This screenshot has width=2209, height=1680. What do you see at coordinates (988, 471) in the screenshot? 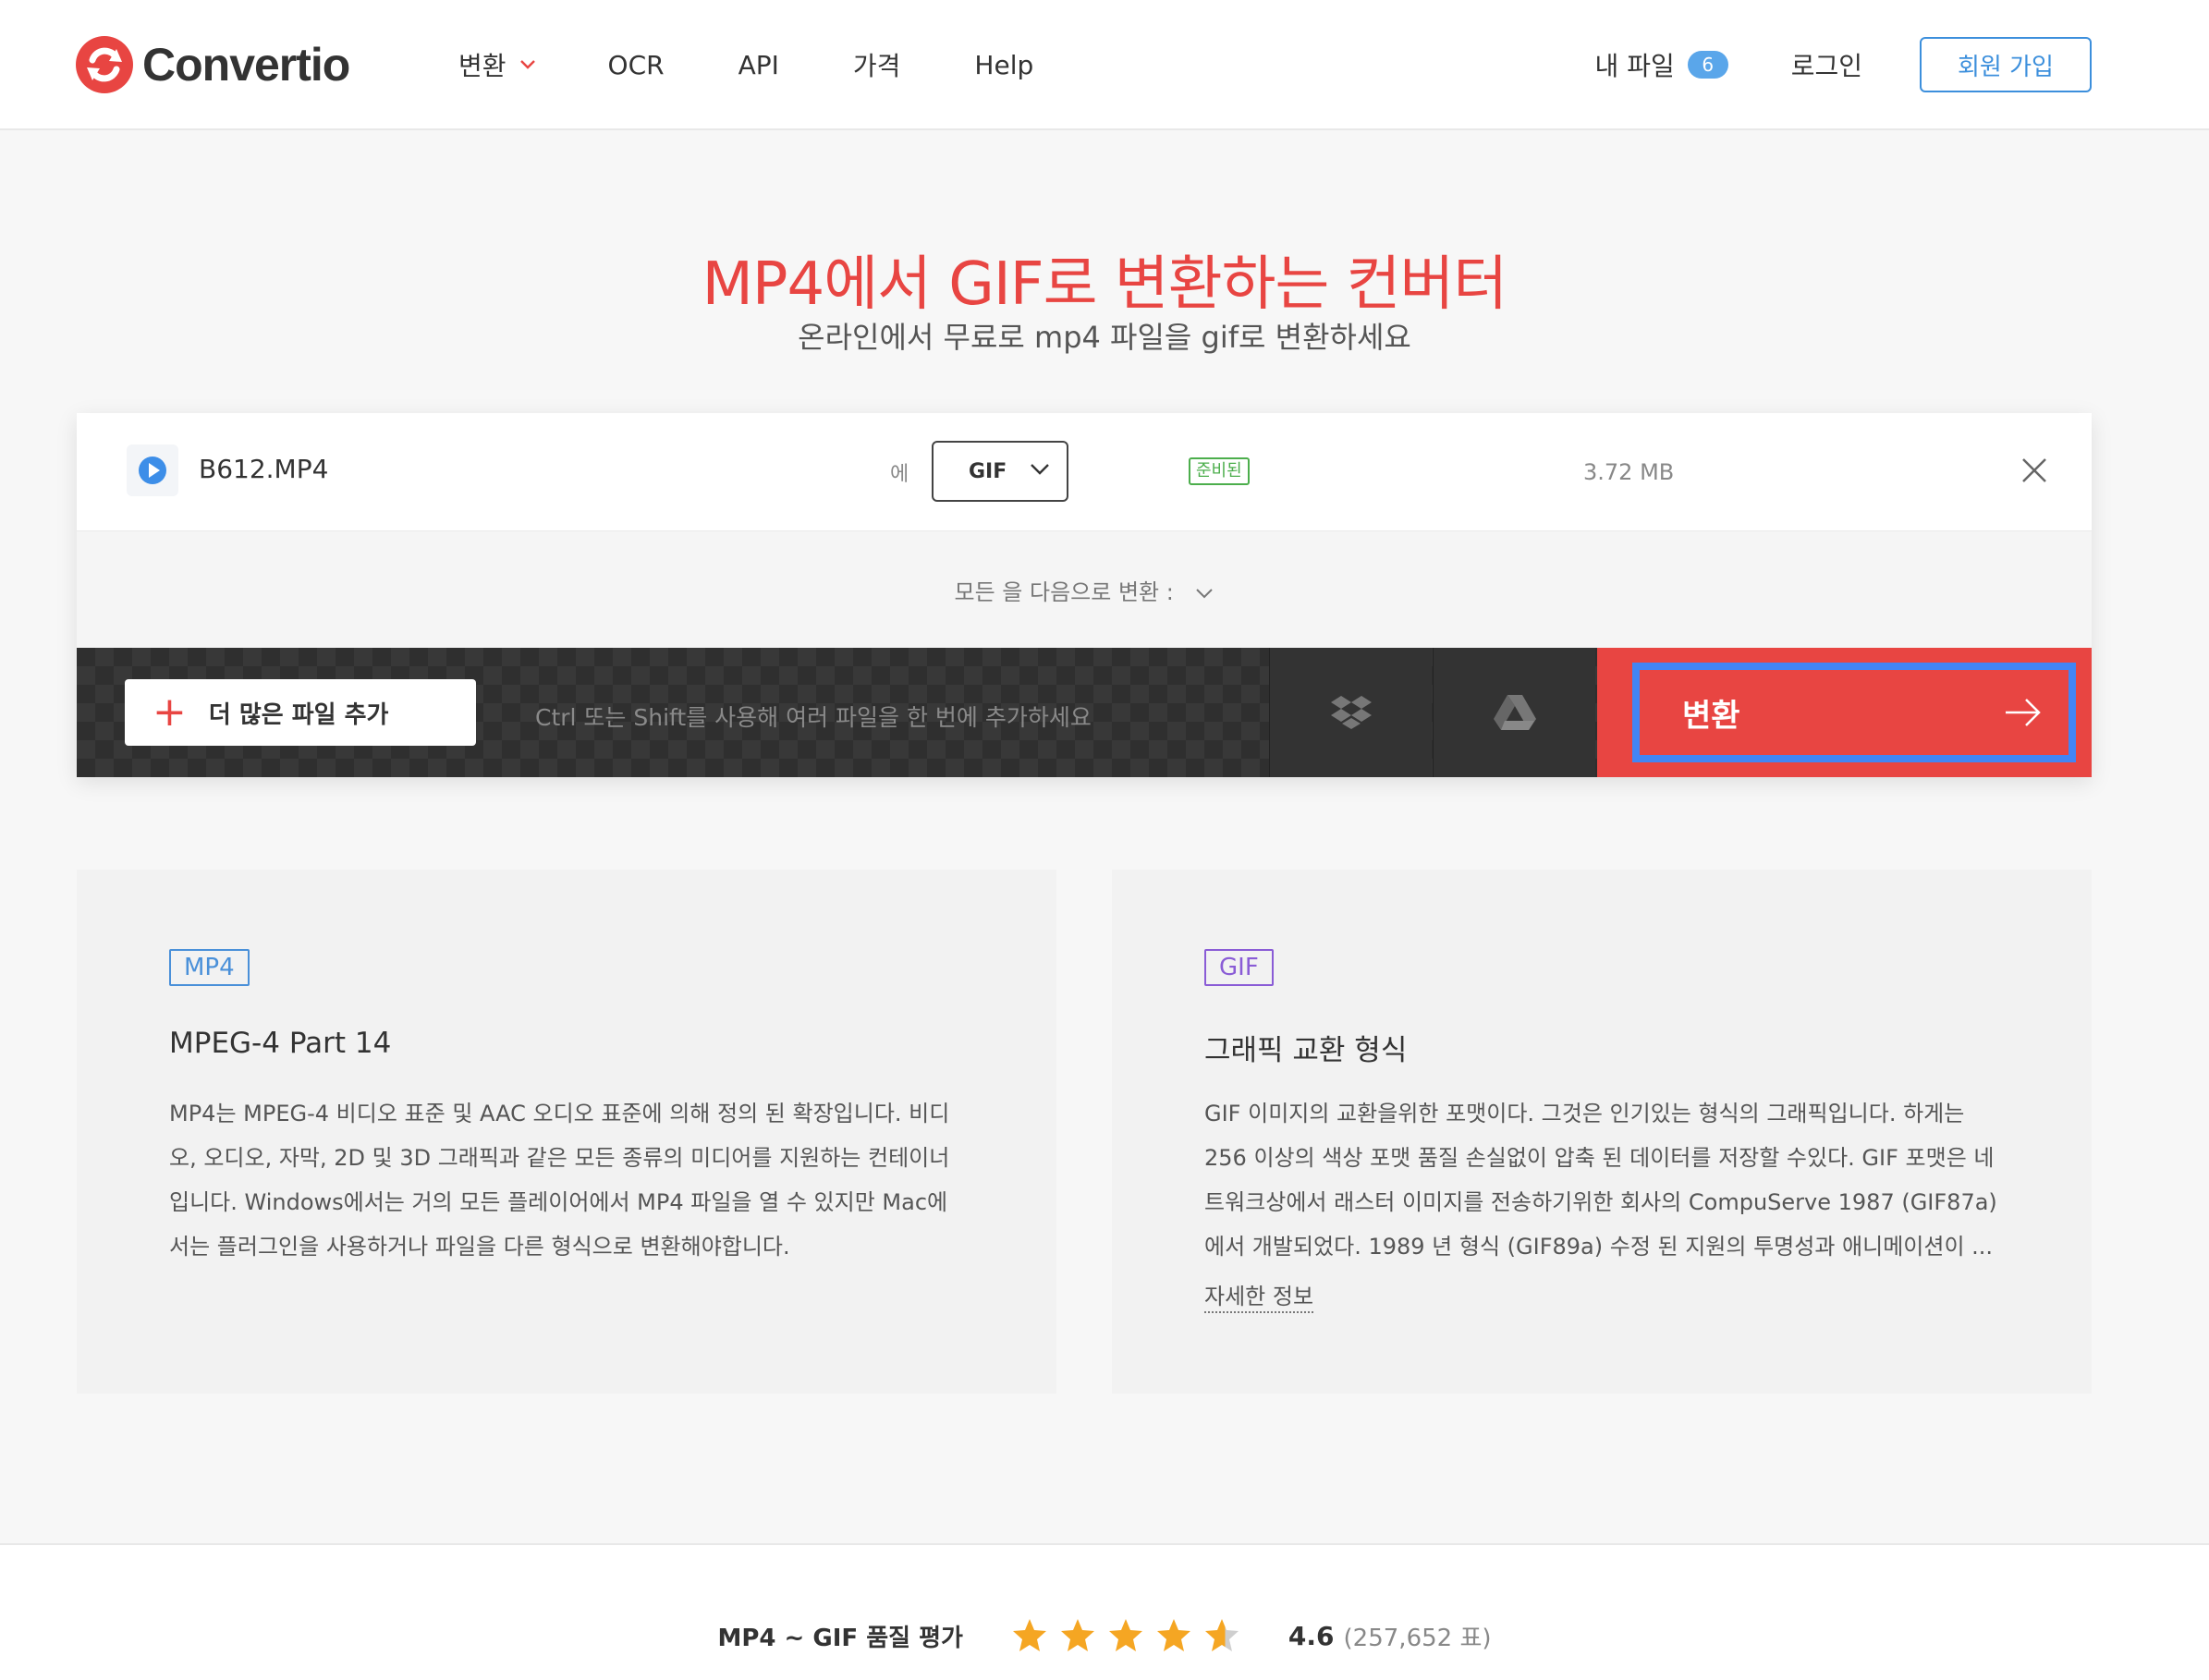
I see `output-format-value: GIF` at bounding box center [988, 471].